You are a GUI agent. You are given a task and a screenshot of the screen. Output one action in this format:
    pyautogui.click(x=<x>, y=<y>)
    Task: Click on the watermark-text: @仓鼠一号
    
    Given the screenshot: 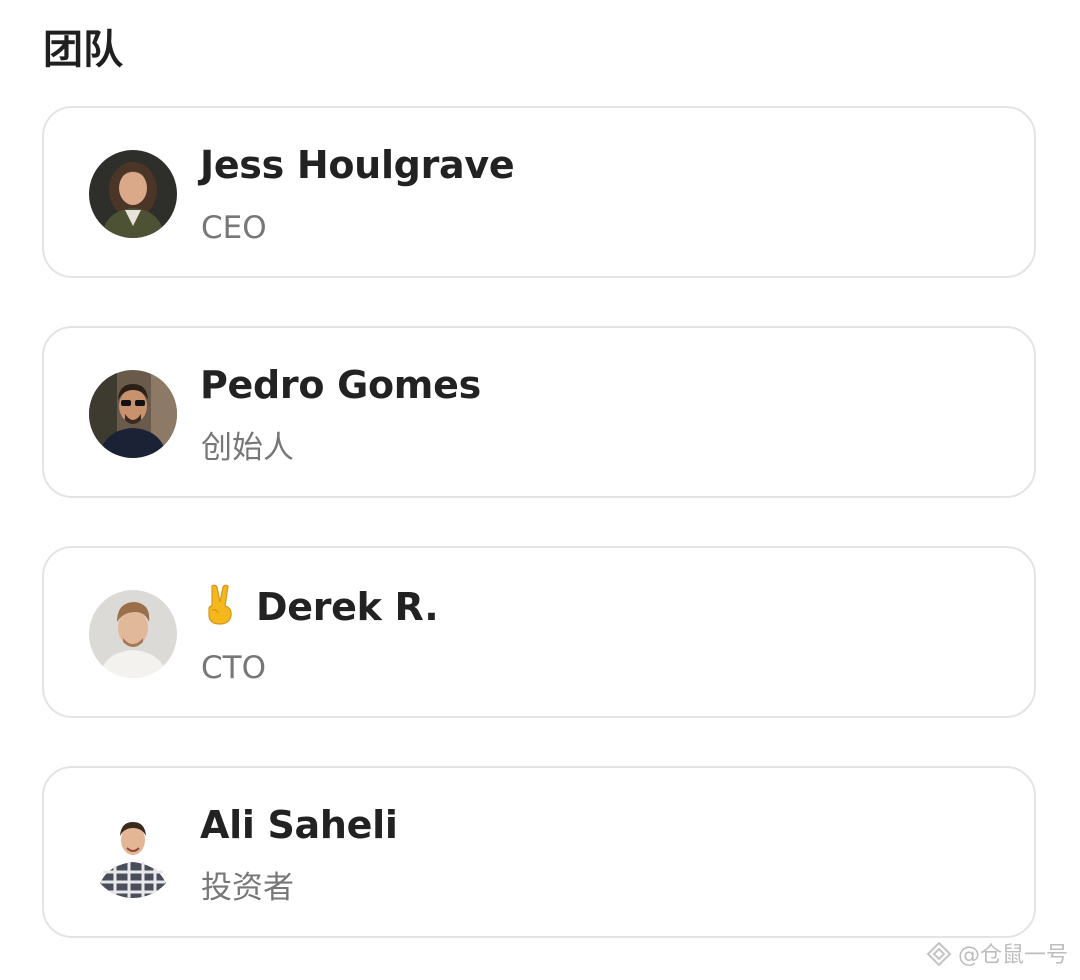 What is the action you would take?
    pyautogui.click(x=1012, y=955)
    